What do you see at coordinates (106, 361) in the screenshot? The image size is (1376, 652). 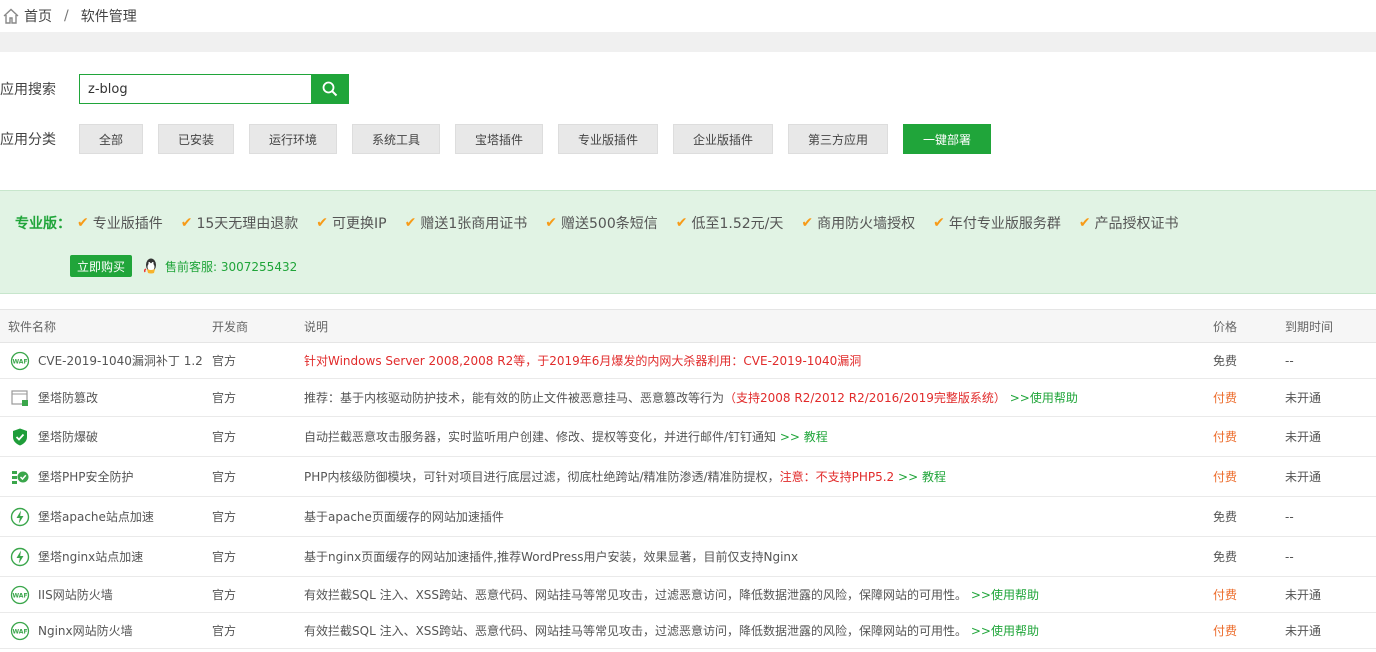 I see `software-name-cell: CVE-2019-1040漏洞补丁 1.2` at bounding box center [106, 361].